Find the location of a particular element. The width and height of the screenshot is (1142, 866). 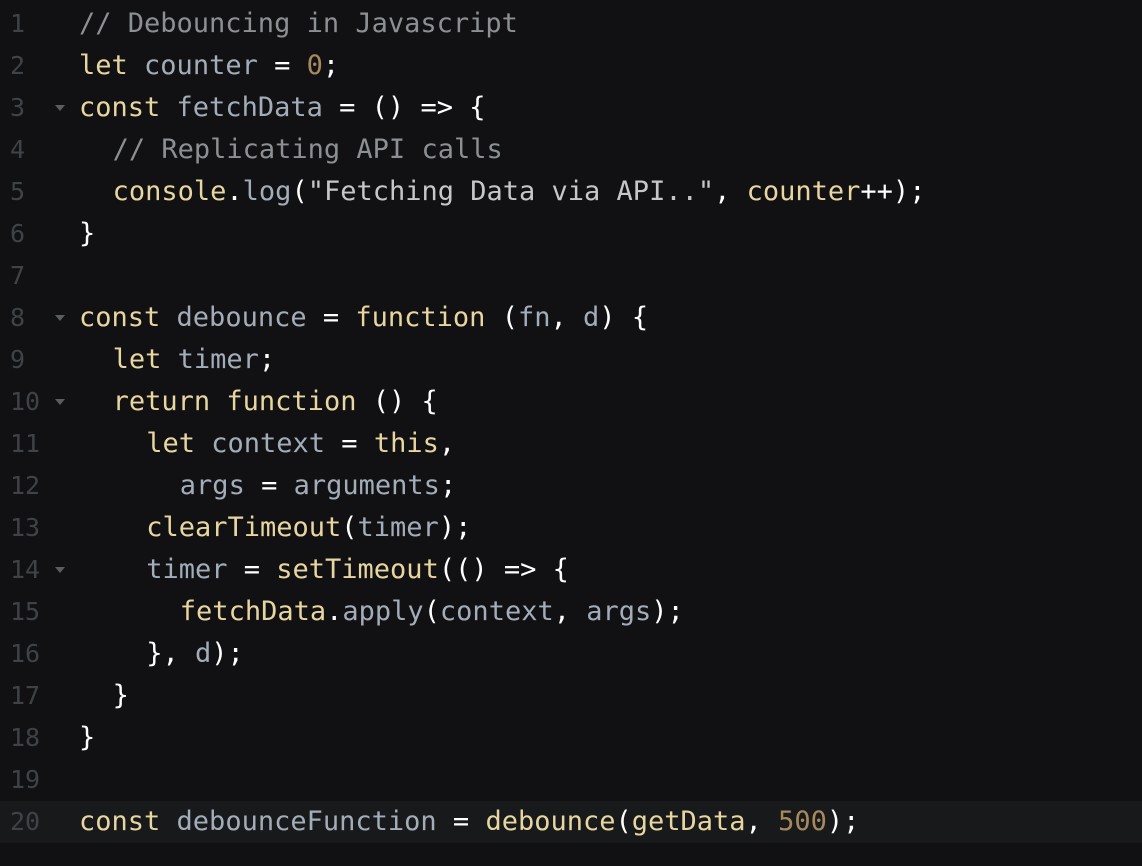

code-content: // Debouncing in Javascript is located at coordinates (298, 24).